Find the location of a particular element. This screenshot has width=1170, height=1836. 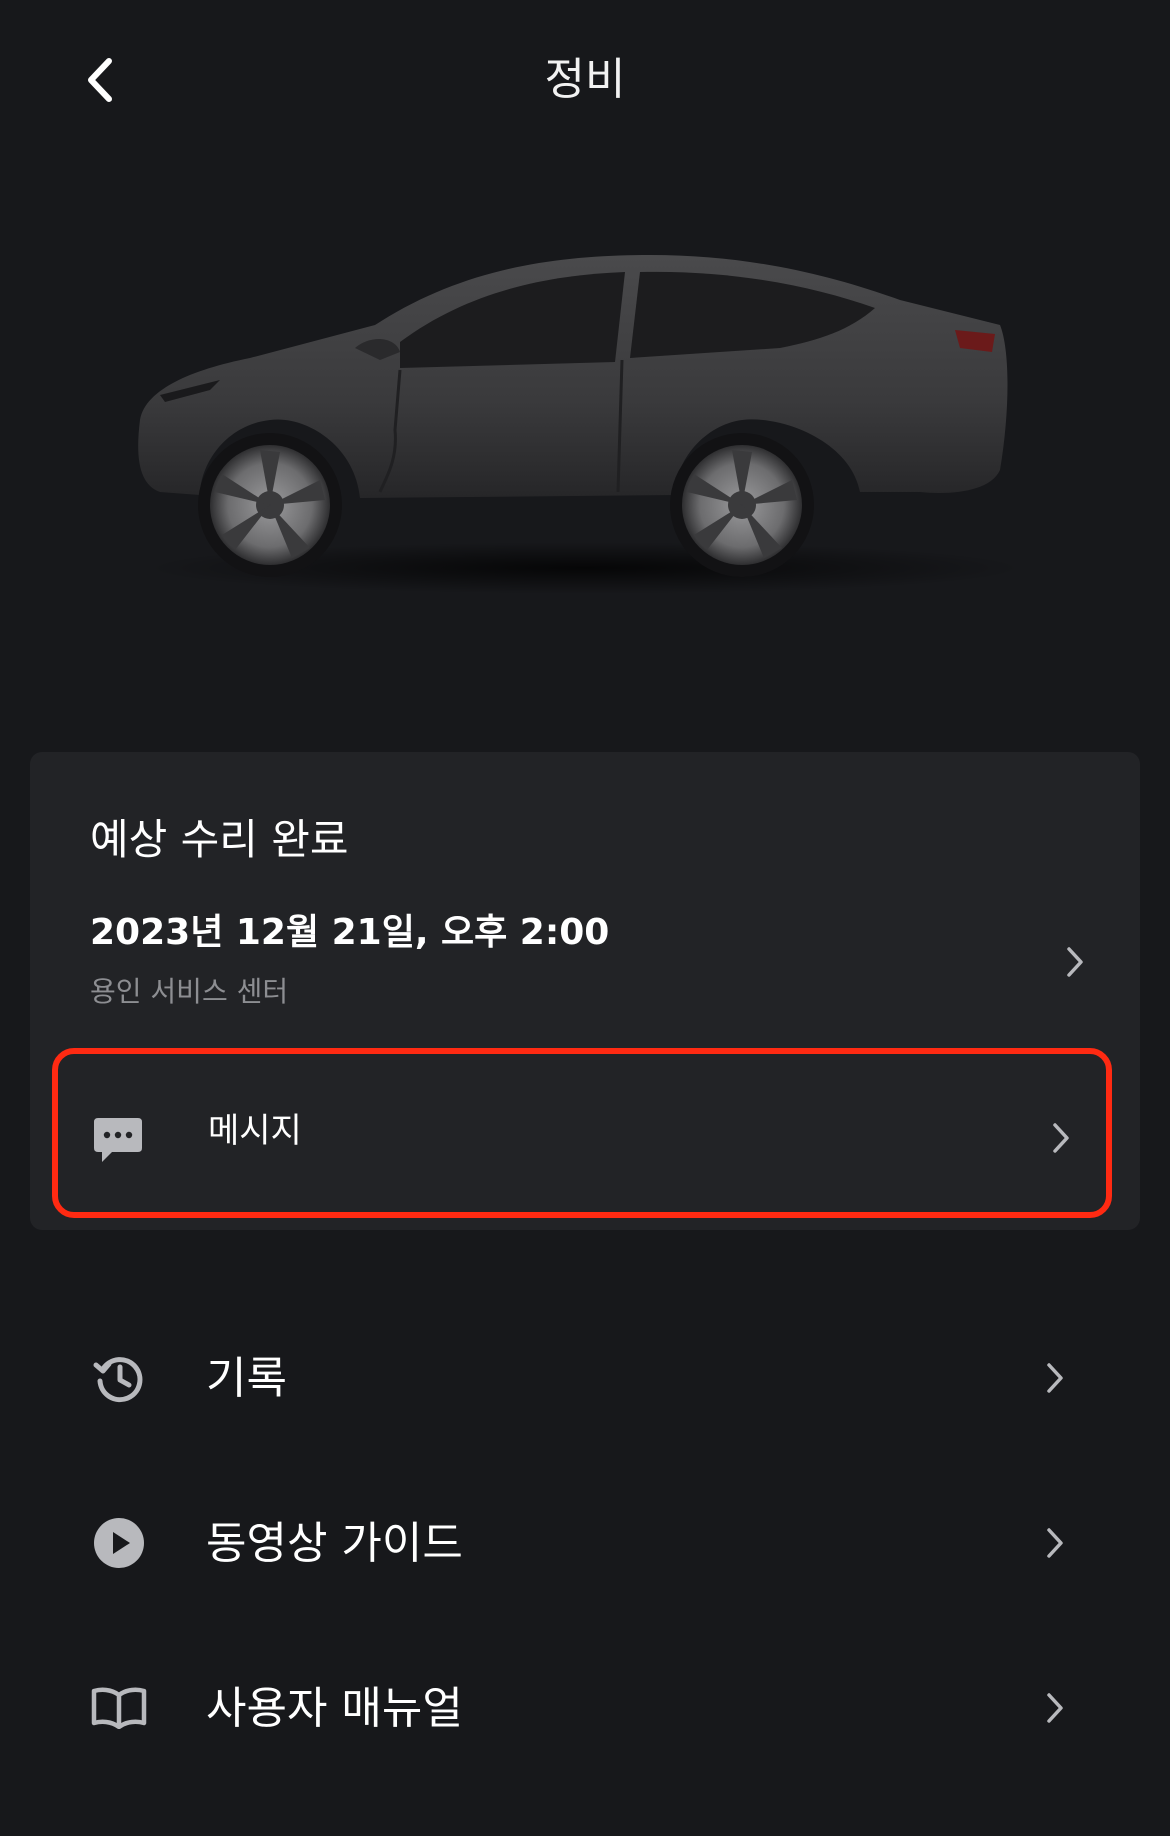

history-icon is located at coordinates (119, 1378).